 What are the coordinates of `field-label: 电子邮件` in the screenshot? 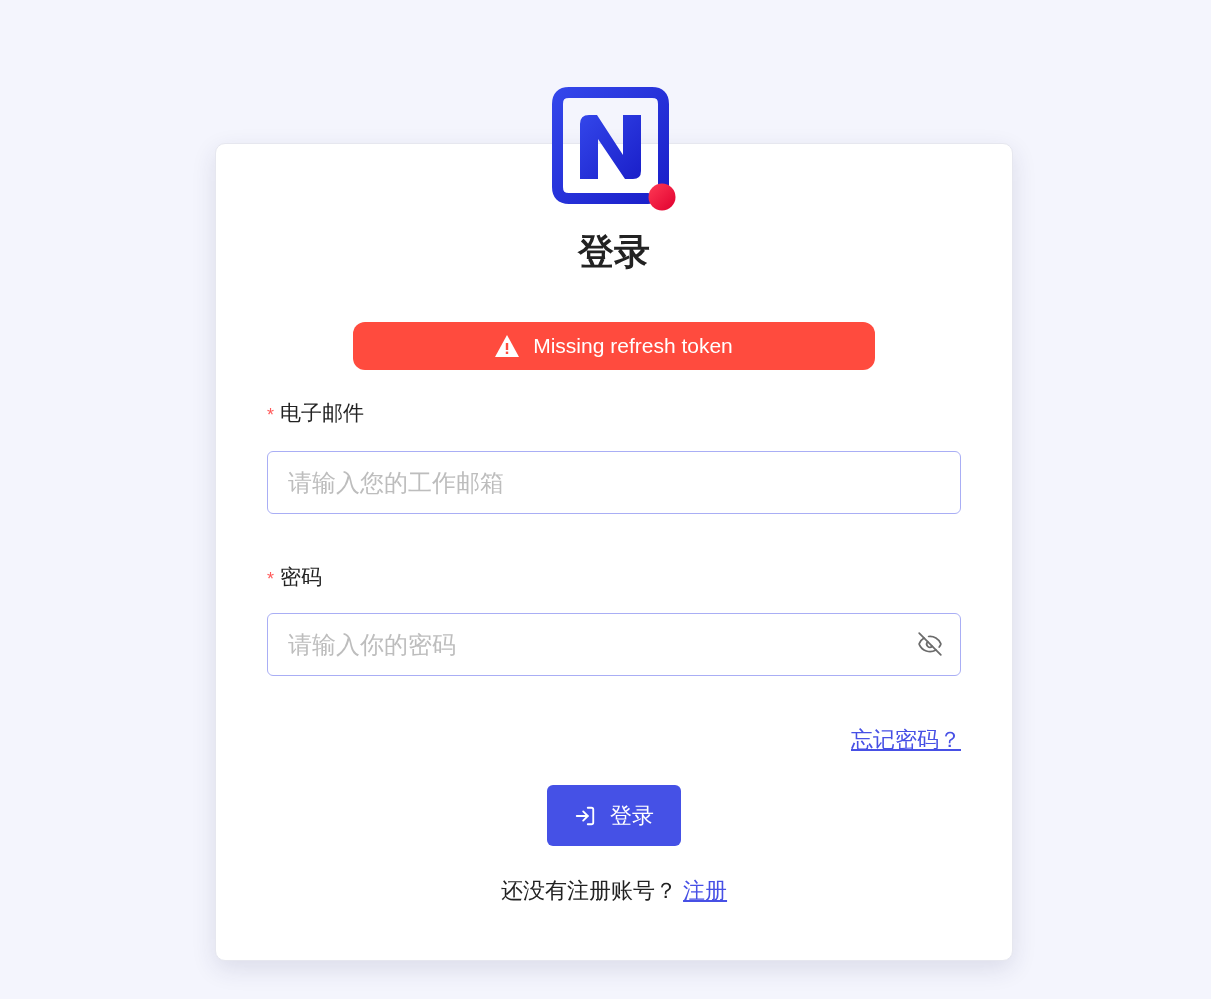 It's located at (322, 413).